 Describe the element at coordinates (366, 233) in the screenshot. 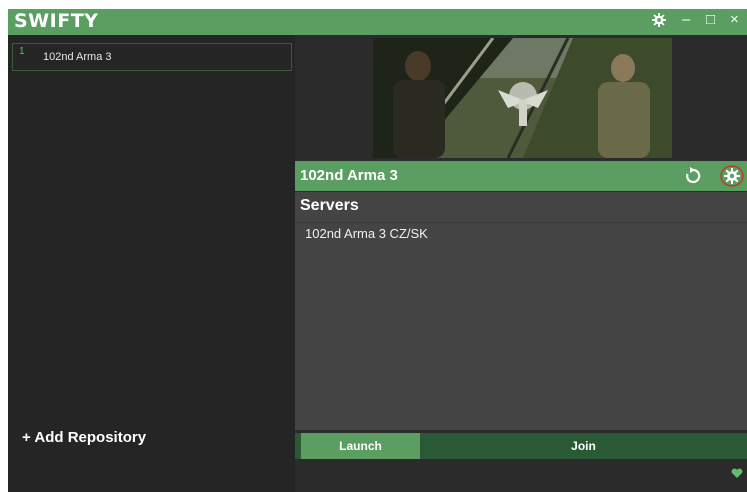

I see `server-list-item: 102nd Arma 3 CZ/SK` at that location.